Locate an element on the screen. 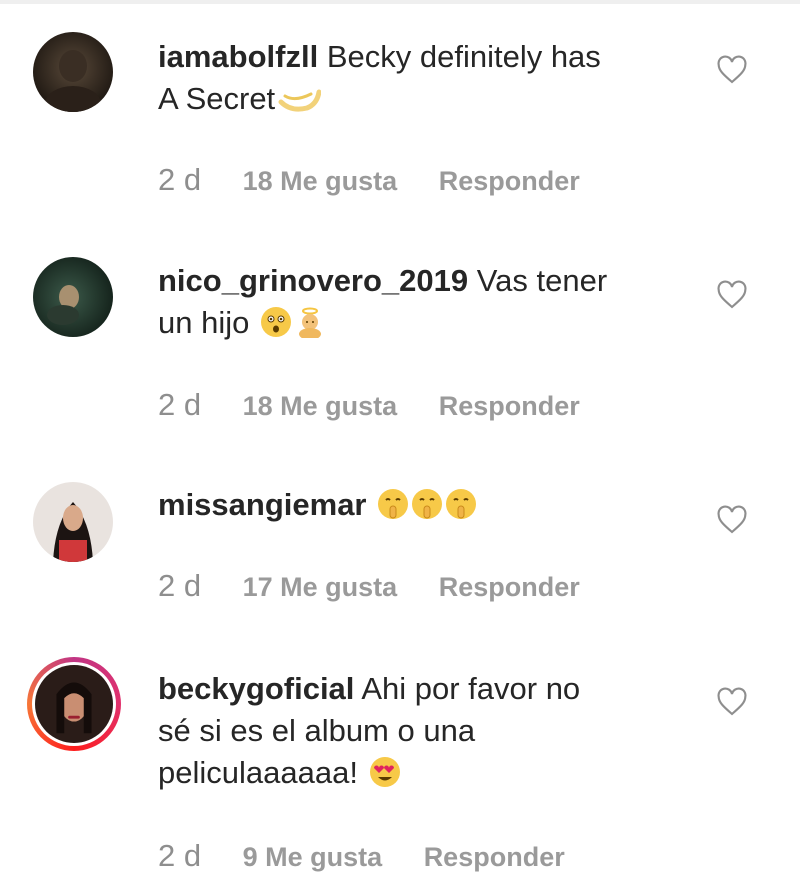 Image resolution: width=800 pixels, height=885 pixels. comment-username: missangiemar is located at coordinates (262, 504).